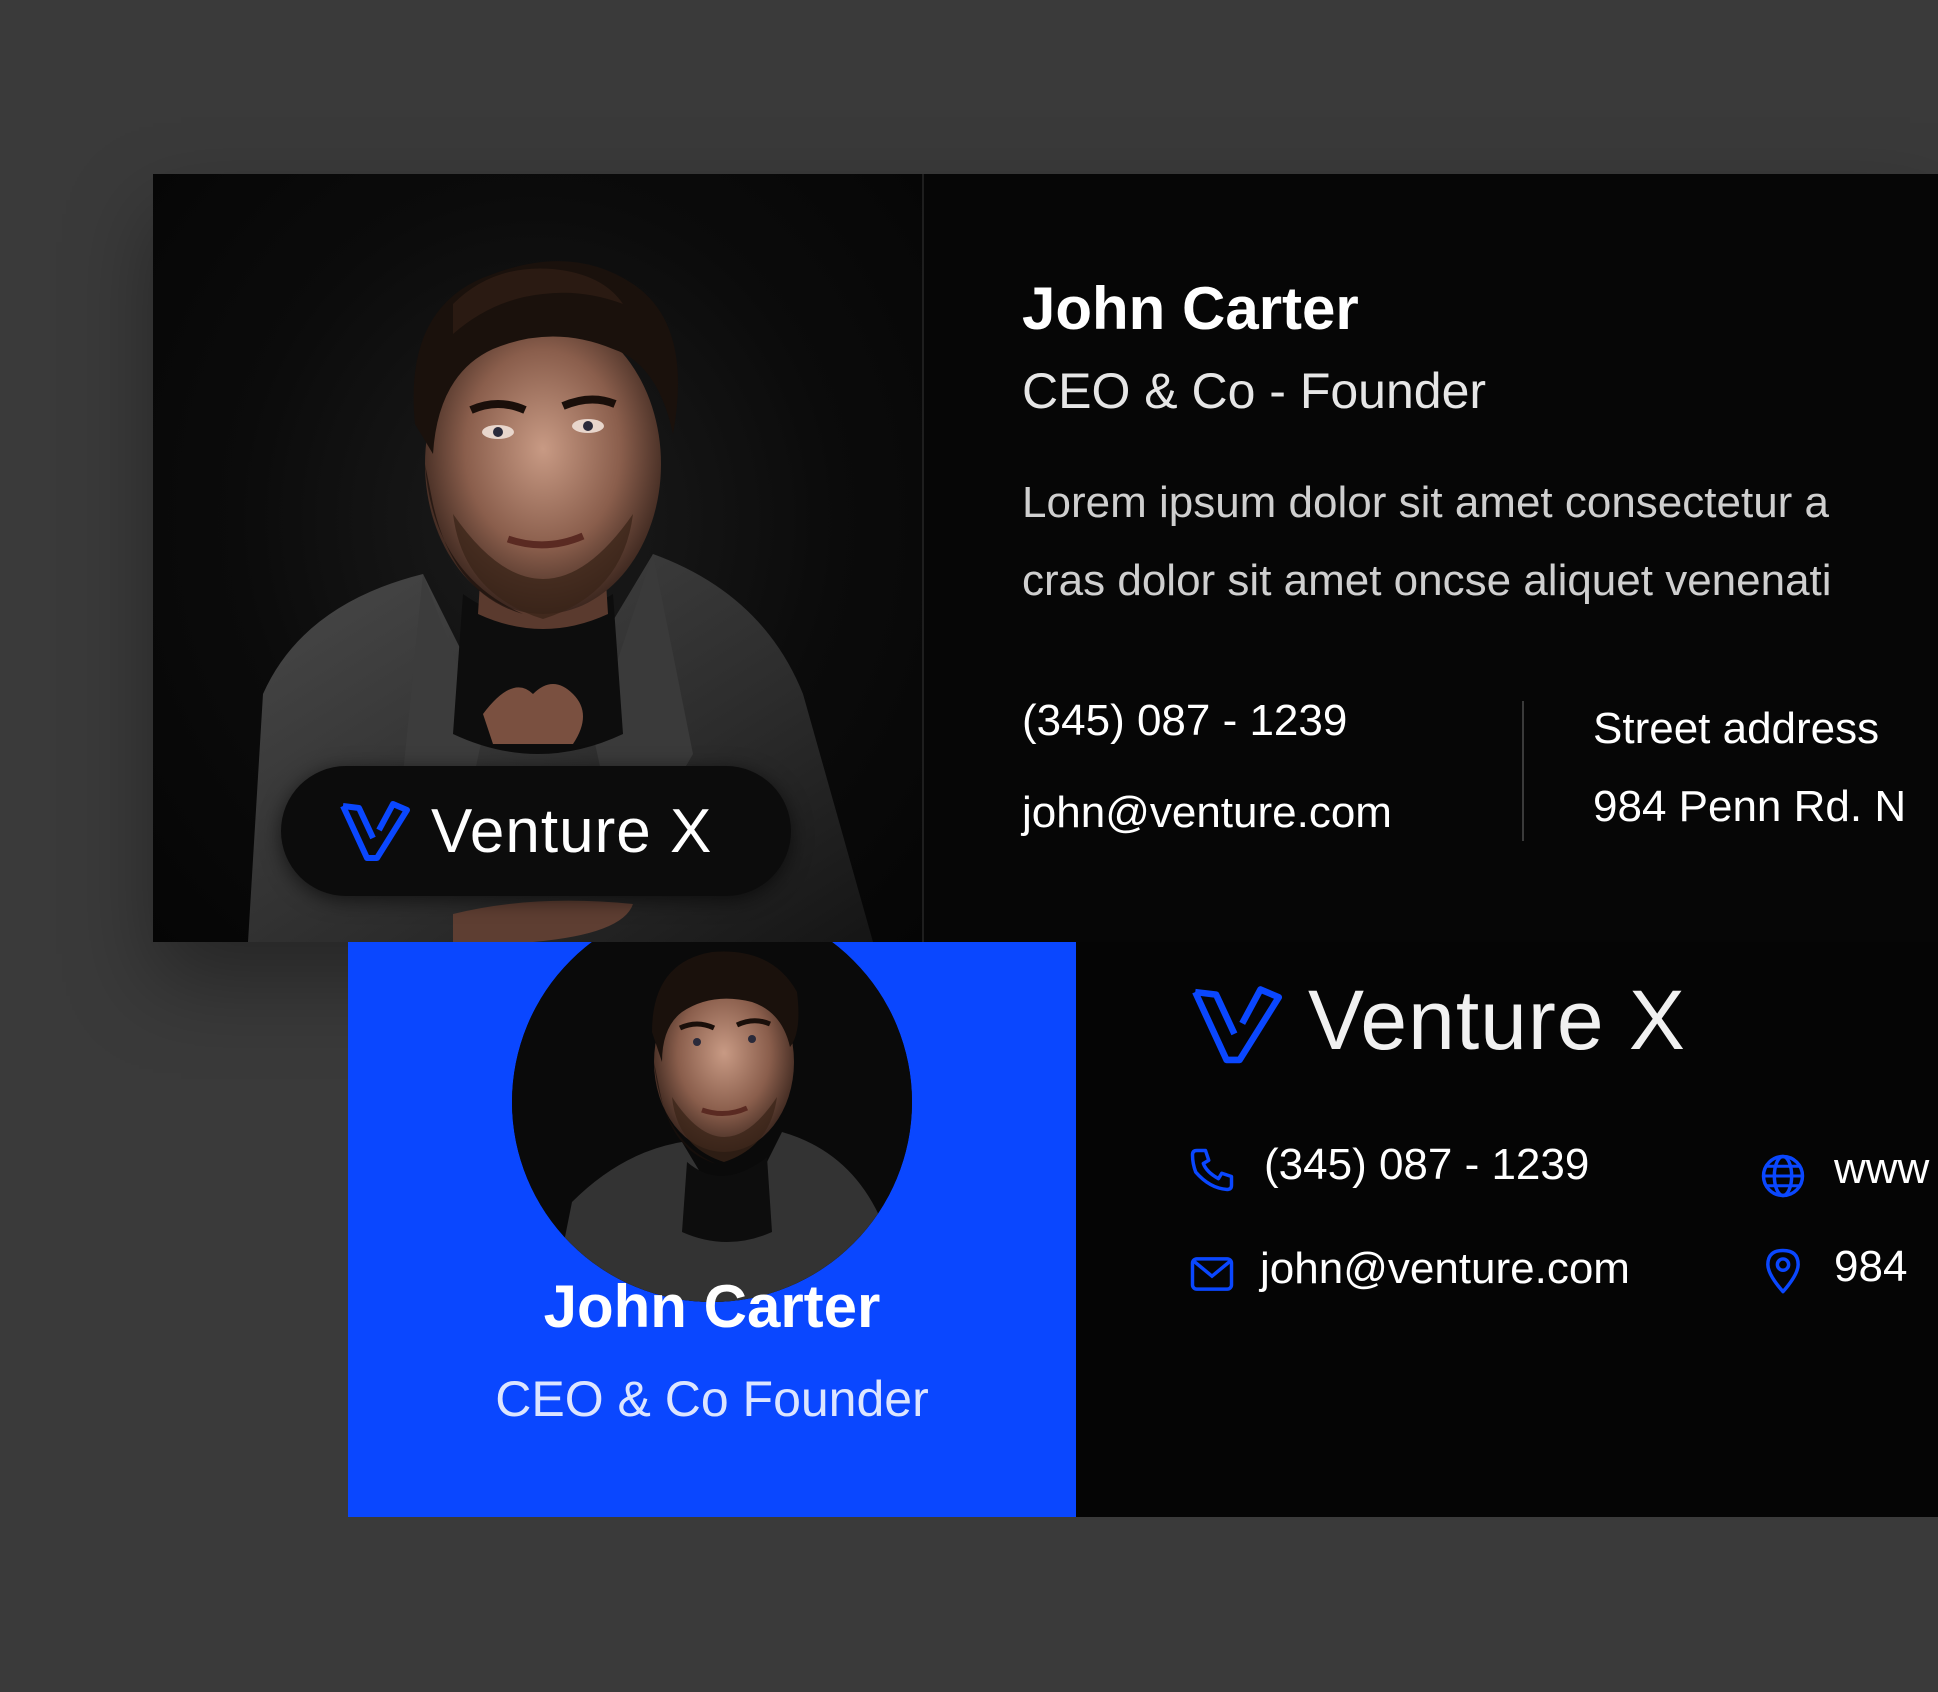 This screenshot has height=1692, width=1938. I want to click on brand-logo-pill: Venture X, so click(536, 831).